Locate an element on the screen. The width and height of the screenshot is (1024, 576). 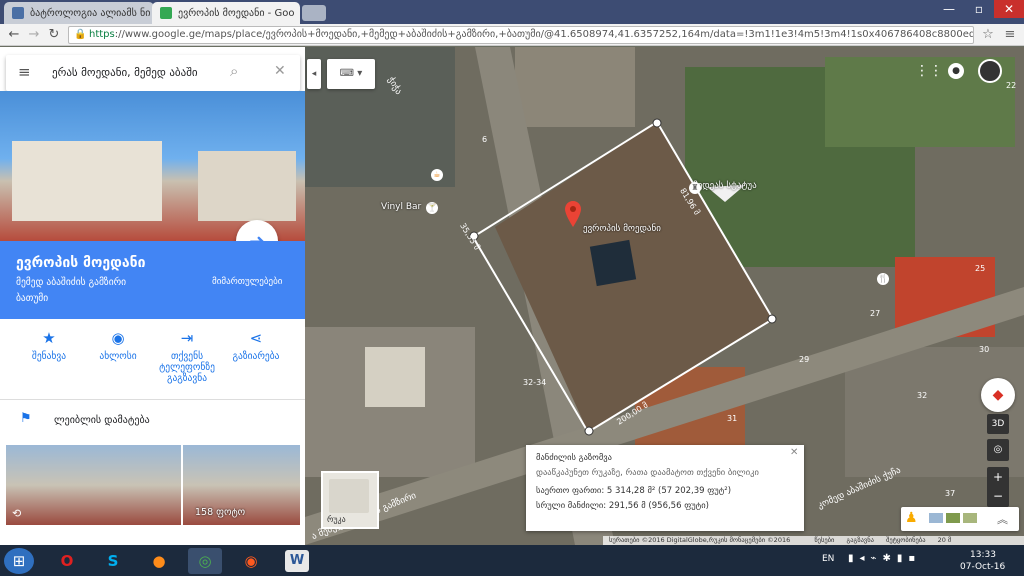
nearby-action: ◉ ახლოსი is located at coordinates (118, 345).